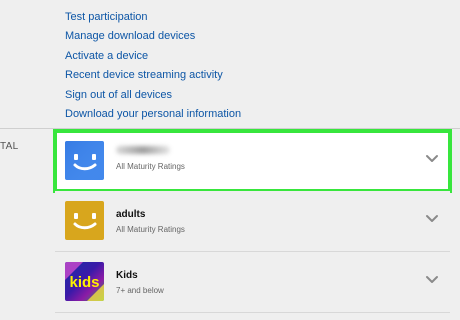 The image size is (460, 320). Describe the element at coordinates (131, 214) in the screenshot. I see `profile-name-adults: adults` at that location.